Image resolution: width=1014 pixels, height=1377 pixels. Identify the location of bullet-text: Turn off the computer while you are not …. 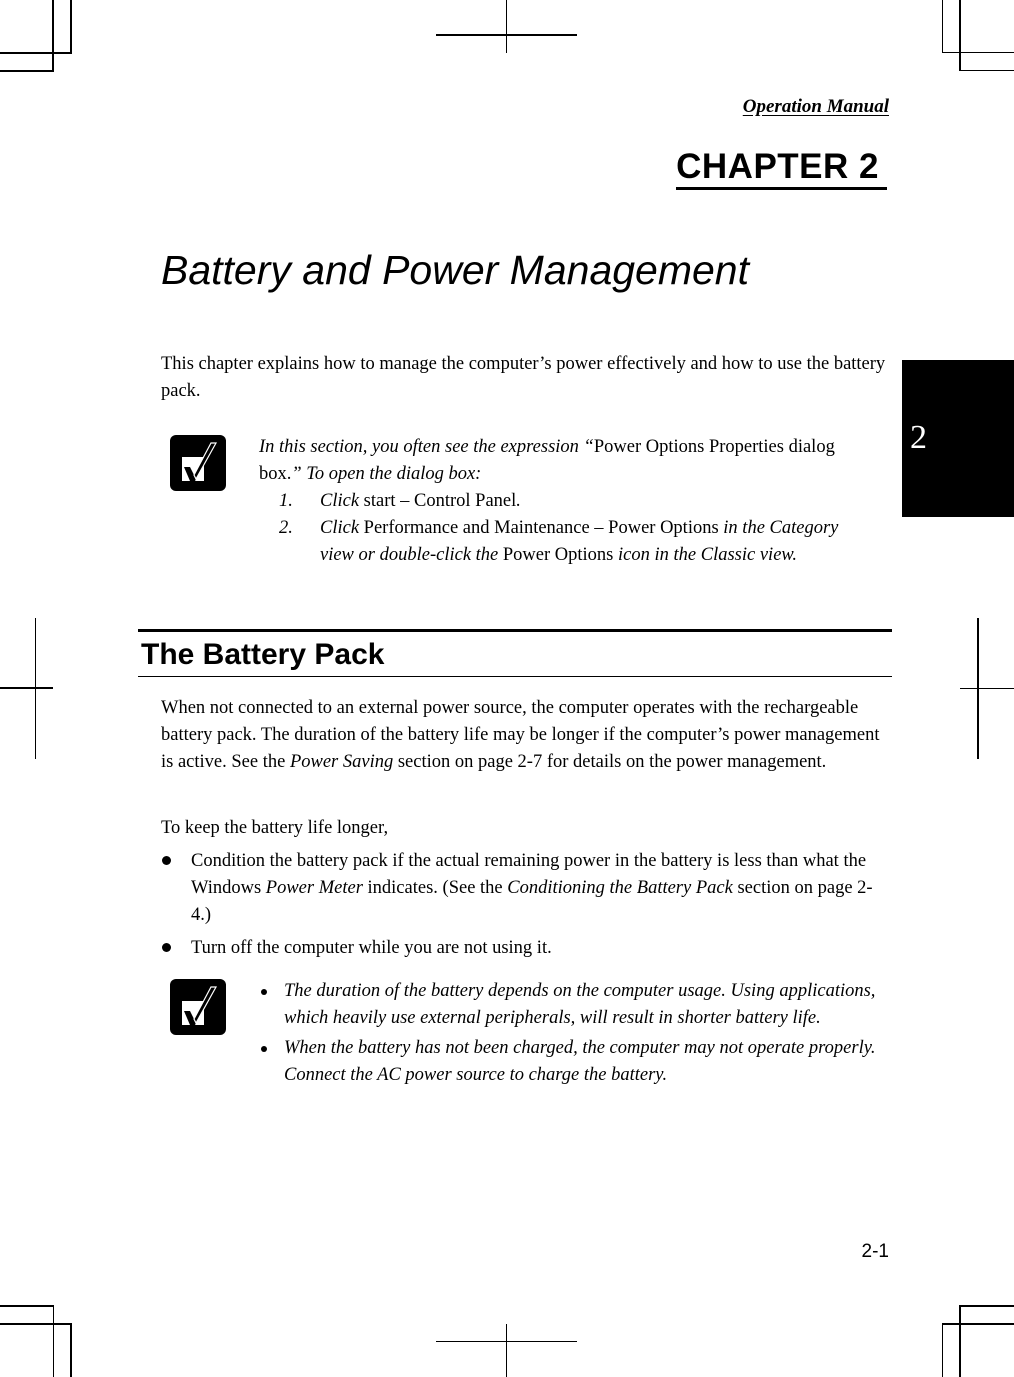
(371, 948).